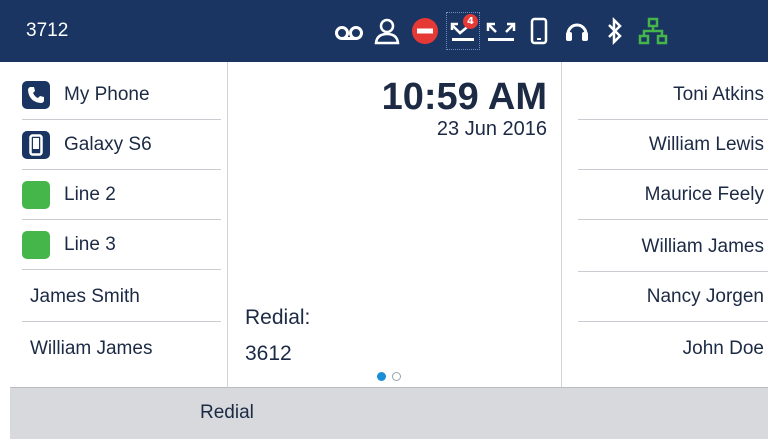 This screenshot has height=439, width=768. Describe the element at coordinates (85, 296) in the screenshot. I see `line-key-label: James Smith` at that location.